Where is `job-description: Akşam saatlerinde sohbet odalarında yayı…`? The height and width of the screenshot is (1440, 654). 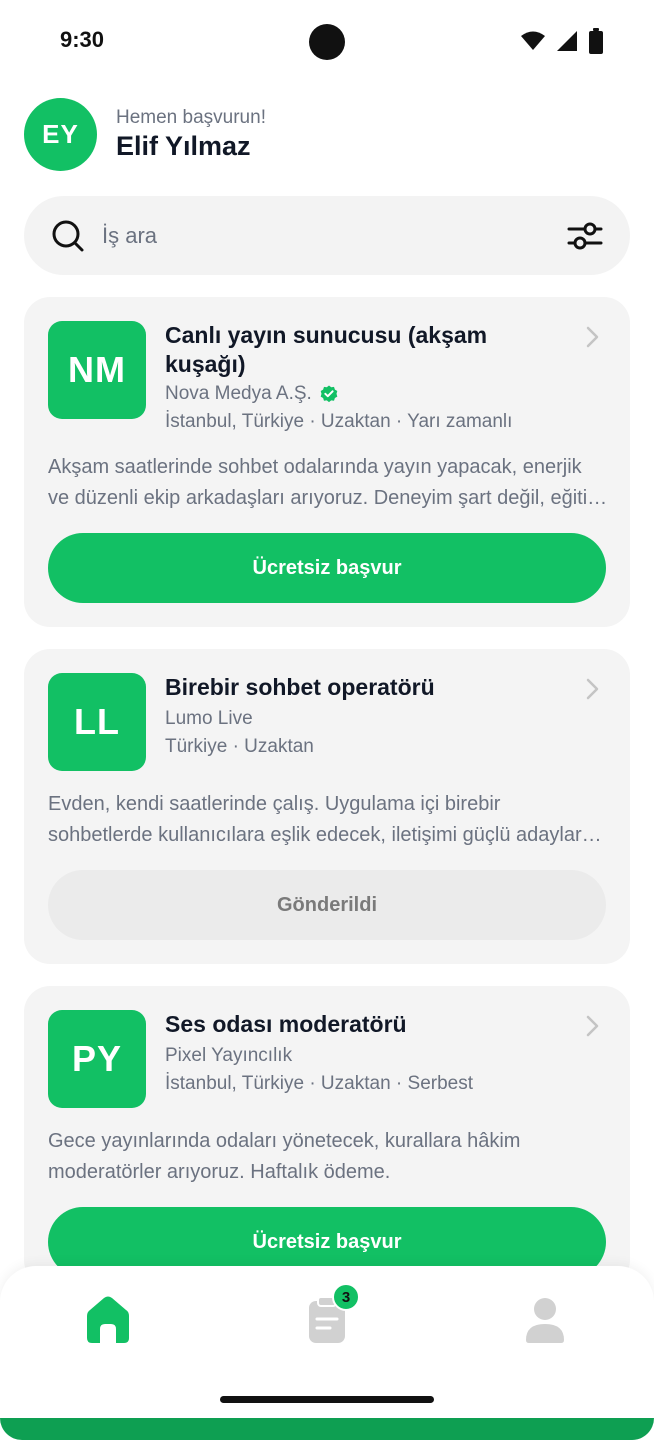 job-description: Akşam saatlerinde sohbet odalarında yayı… is located at coordinates (326, 482).